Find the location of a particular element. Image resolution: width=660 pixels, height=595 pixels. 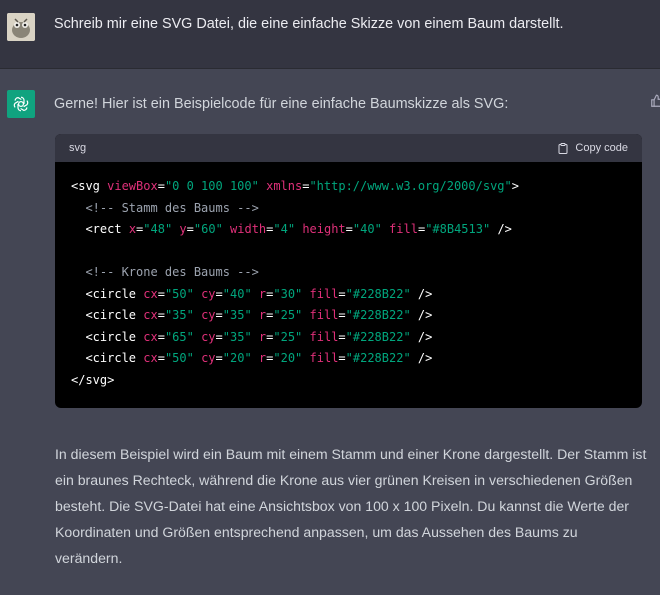

code-token-str: "60" is located at coordinates (208, 229).